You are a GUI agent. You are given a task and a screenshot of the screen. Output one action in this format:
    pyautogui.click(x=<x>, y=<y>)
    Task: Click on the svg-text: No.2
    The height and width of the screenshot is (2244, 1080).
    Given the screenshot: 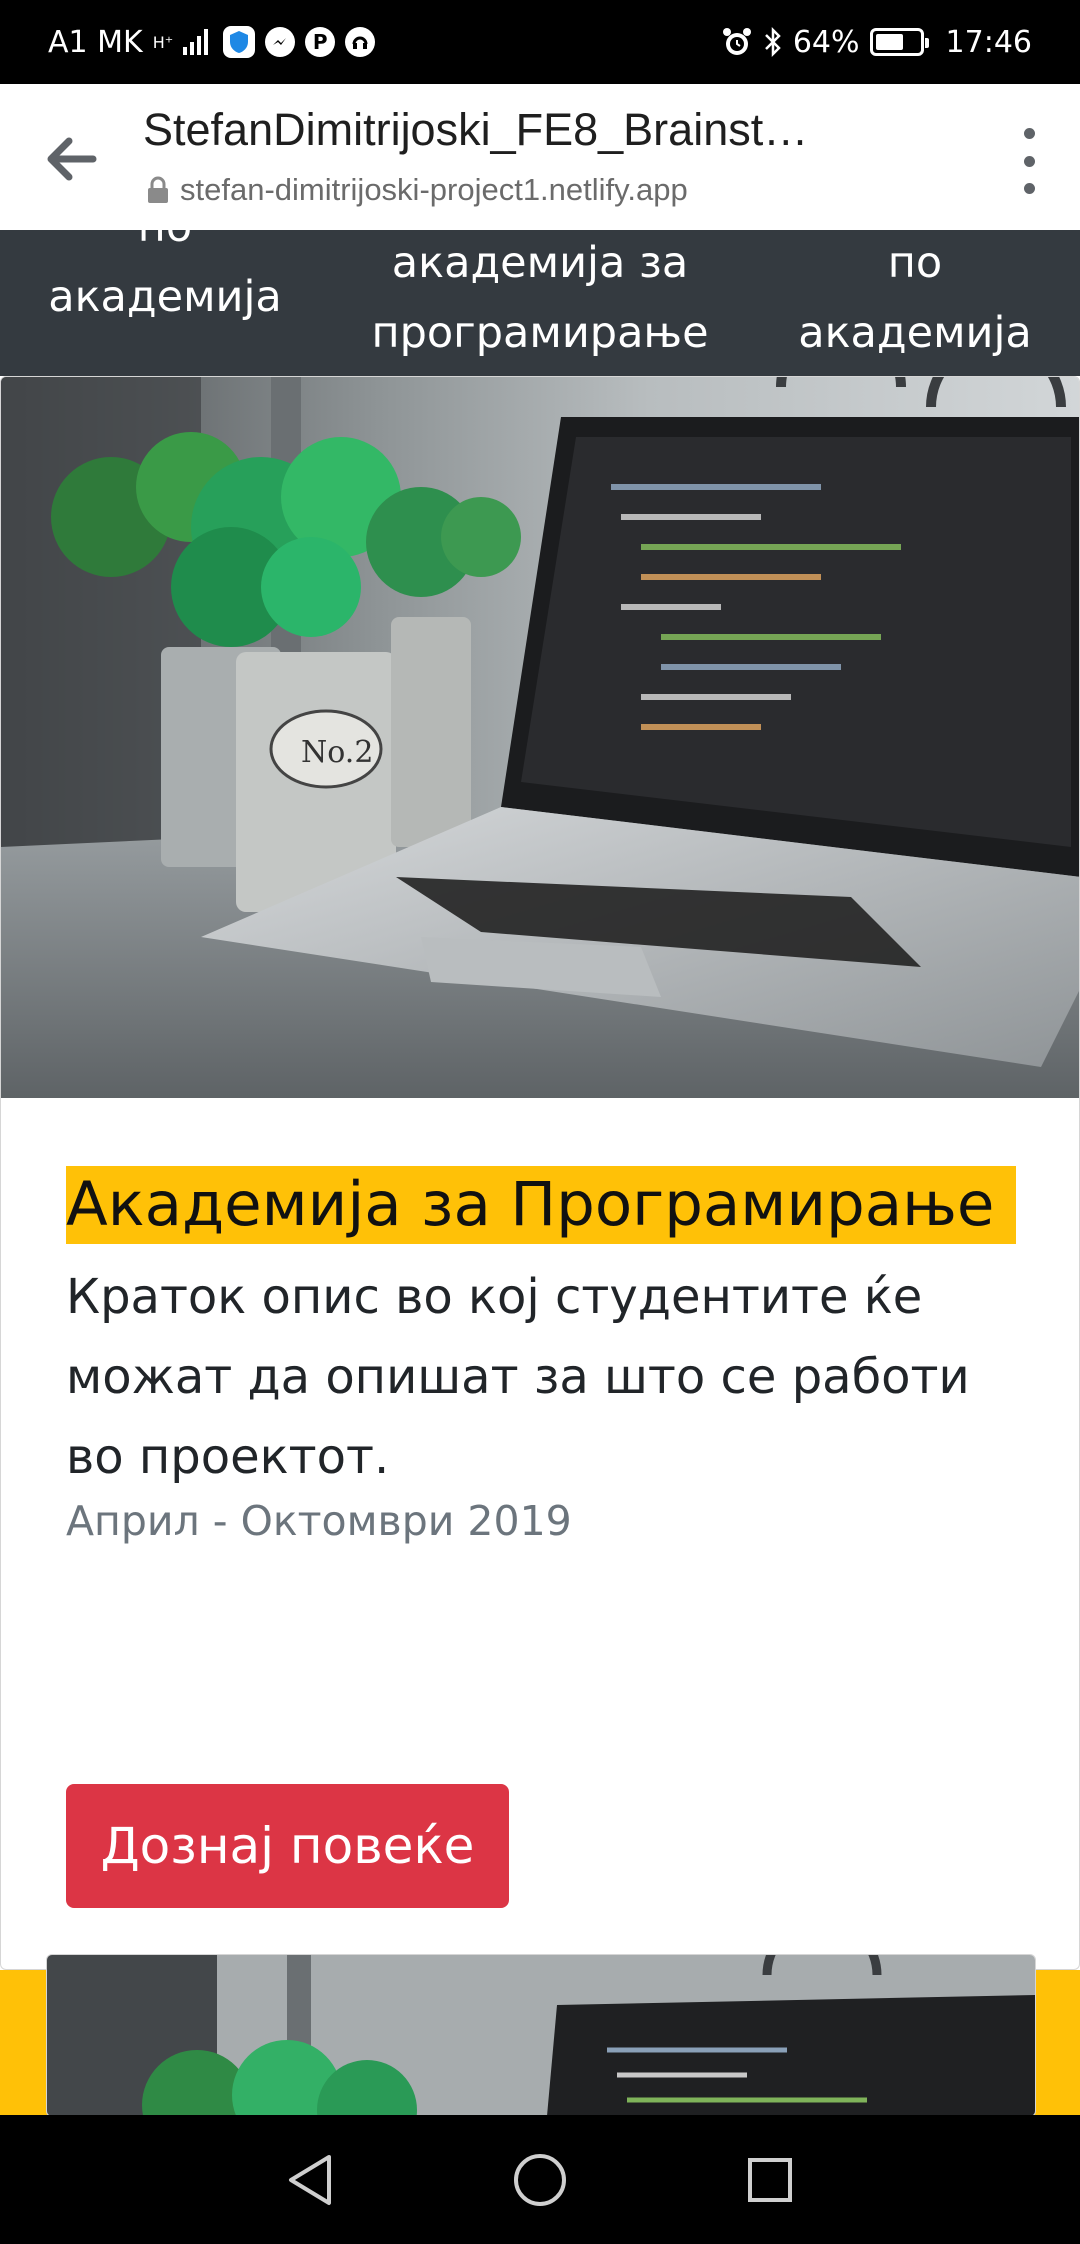 What is the action you would take?
    pyautogui.click(x=337, y=752)
    